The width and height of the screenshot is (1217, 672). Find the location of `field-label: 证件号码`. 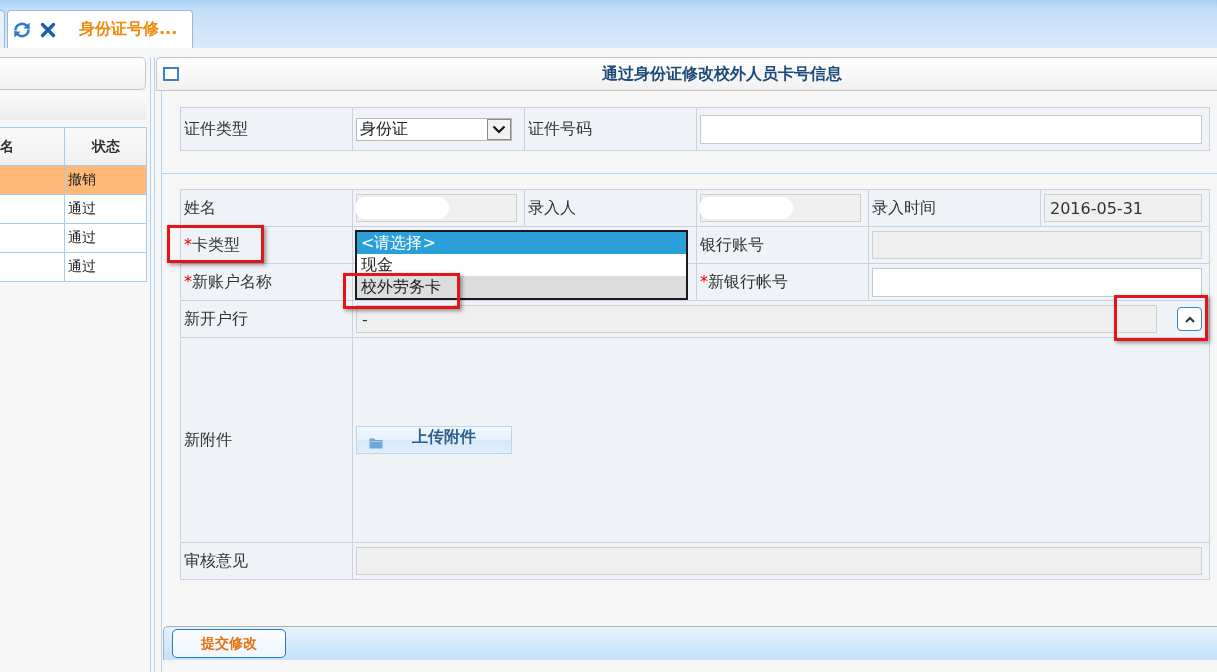

field-label: 证件号码 is located at coordinates (560, 129).